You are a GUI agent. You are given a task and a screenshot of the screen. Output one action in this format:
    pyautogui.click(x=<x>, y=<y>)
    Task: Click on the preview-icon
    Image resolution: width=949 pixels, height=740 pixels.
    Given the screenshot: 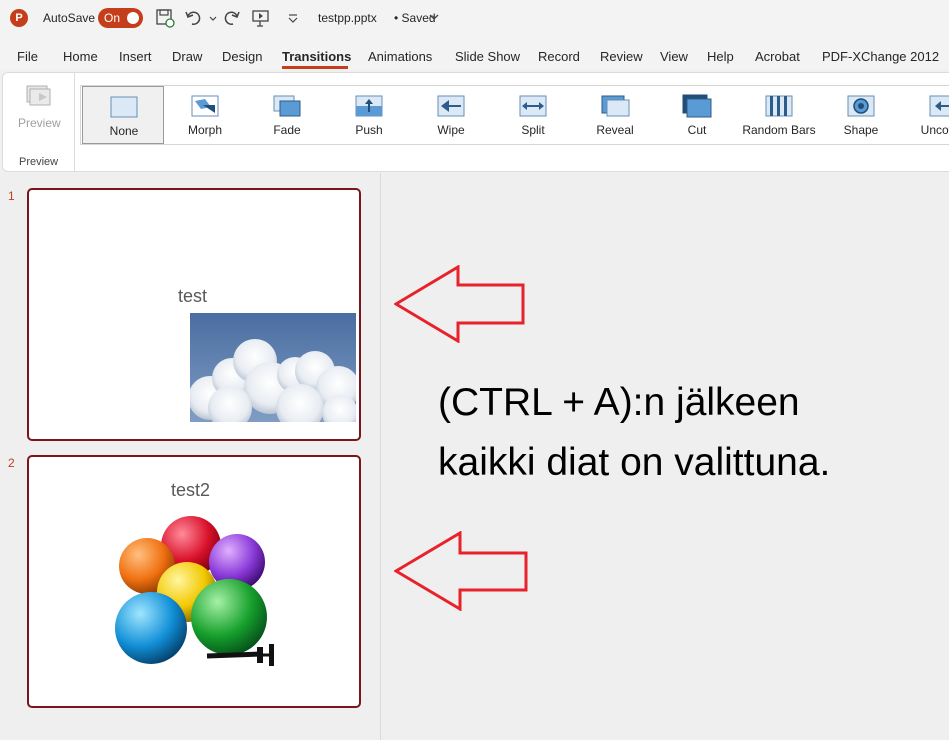 What is the action you would take?
    pyautogui.click(x=38, y=95)
    